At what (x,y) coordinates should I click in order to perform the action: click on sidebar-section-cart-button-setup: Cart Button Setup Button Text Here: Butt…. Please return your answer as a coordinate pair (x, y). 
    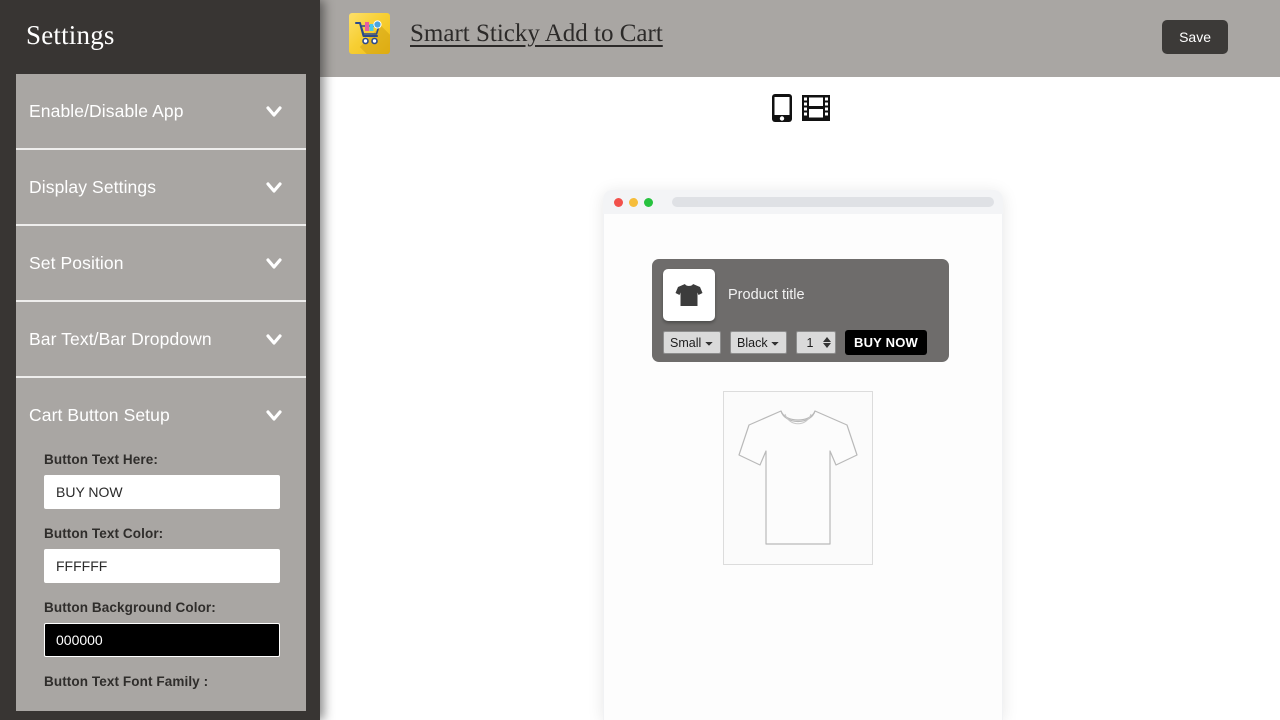
    Looking at the image, I should click on (161, 543).